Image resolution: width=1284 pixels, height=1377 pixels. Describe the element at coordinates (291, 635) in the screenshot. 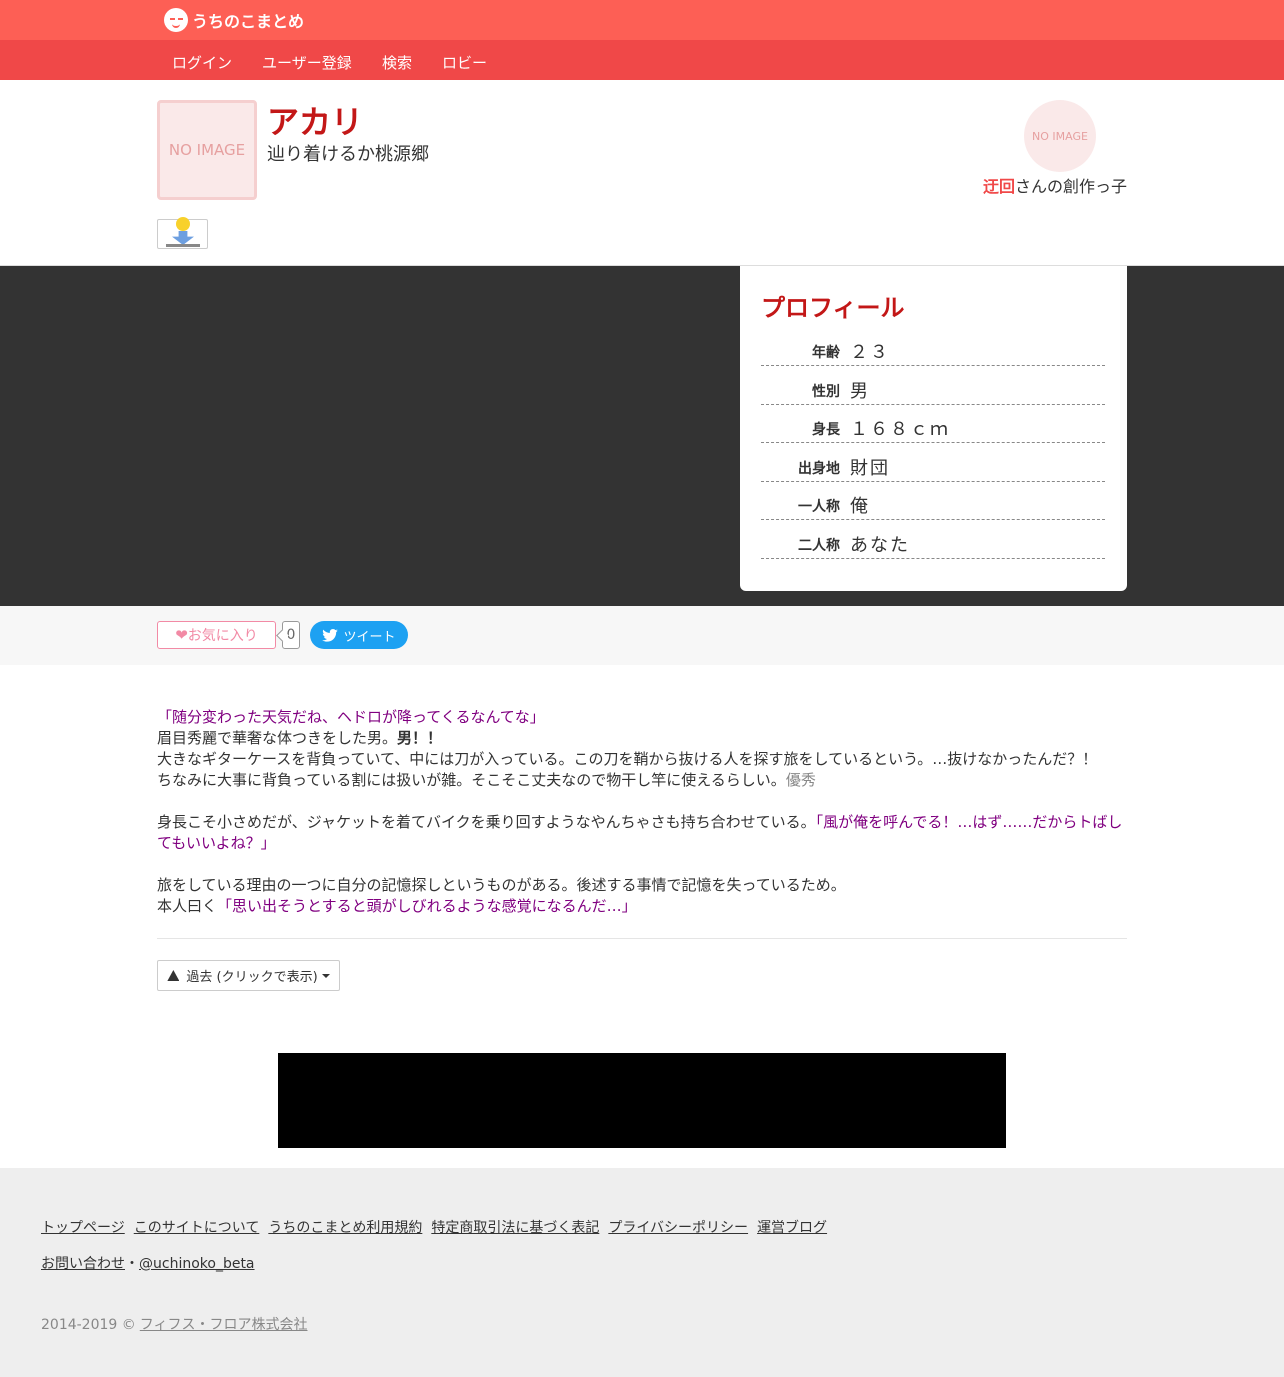

I see `favorite-count: 0` at that location.